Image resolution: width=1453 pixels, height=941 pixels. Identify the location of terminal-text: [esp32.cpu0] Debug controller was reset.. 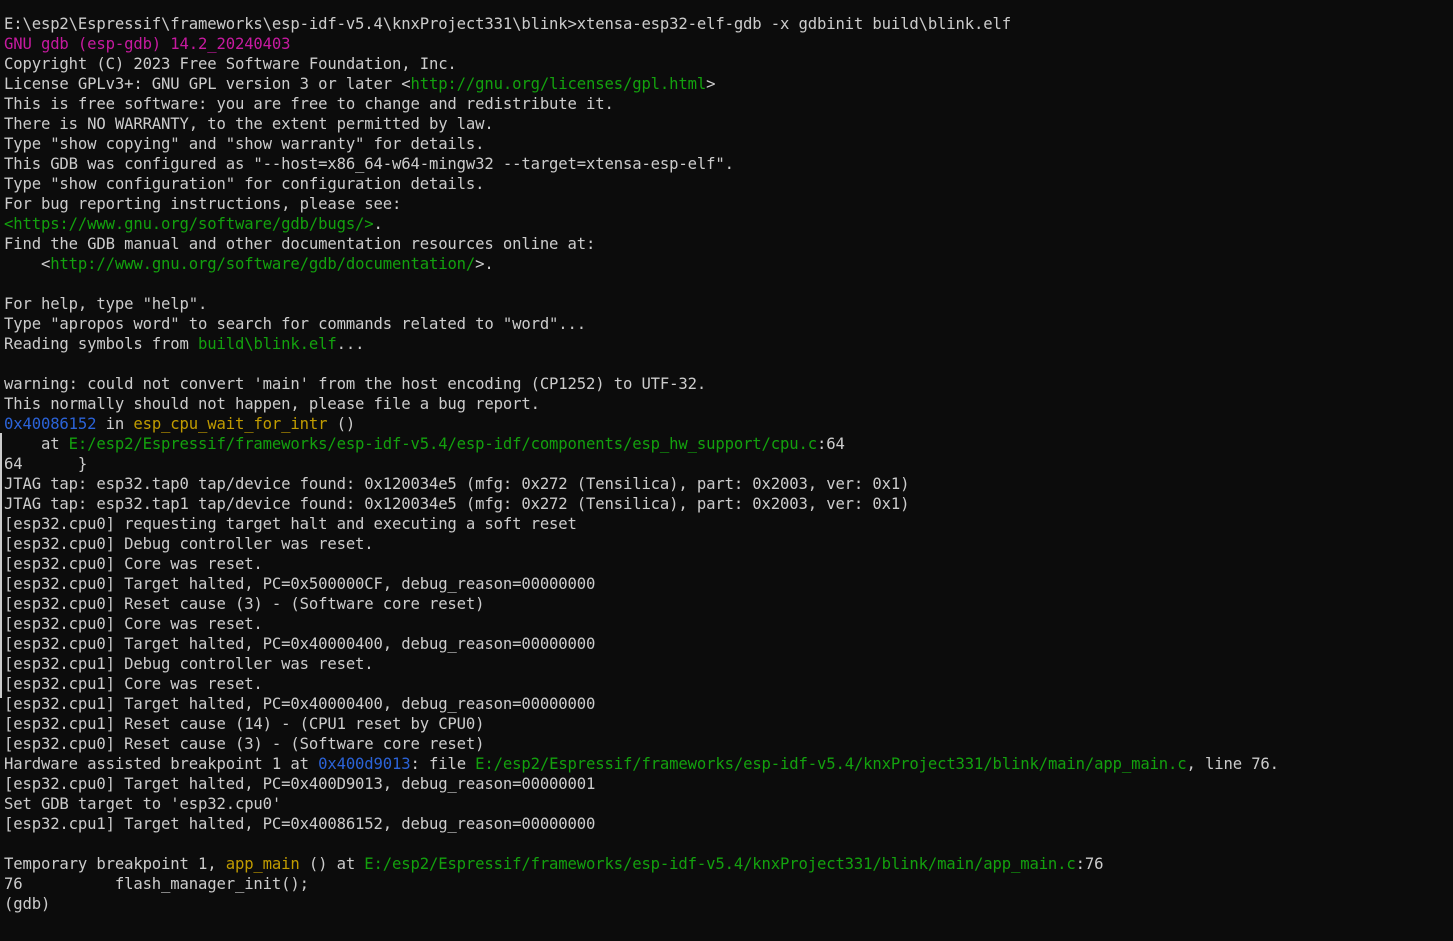
(189, 544).